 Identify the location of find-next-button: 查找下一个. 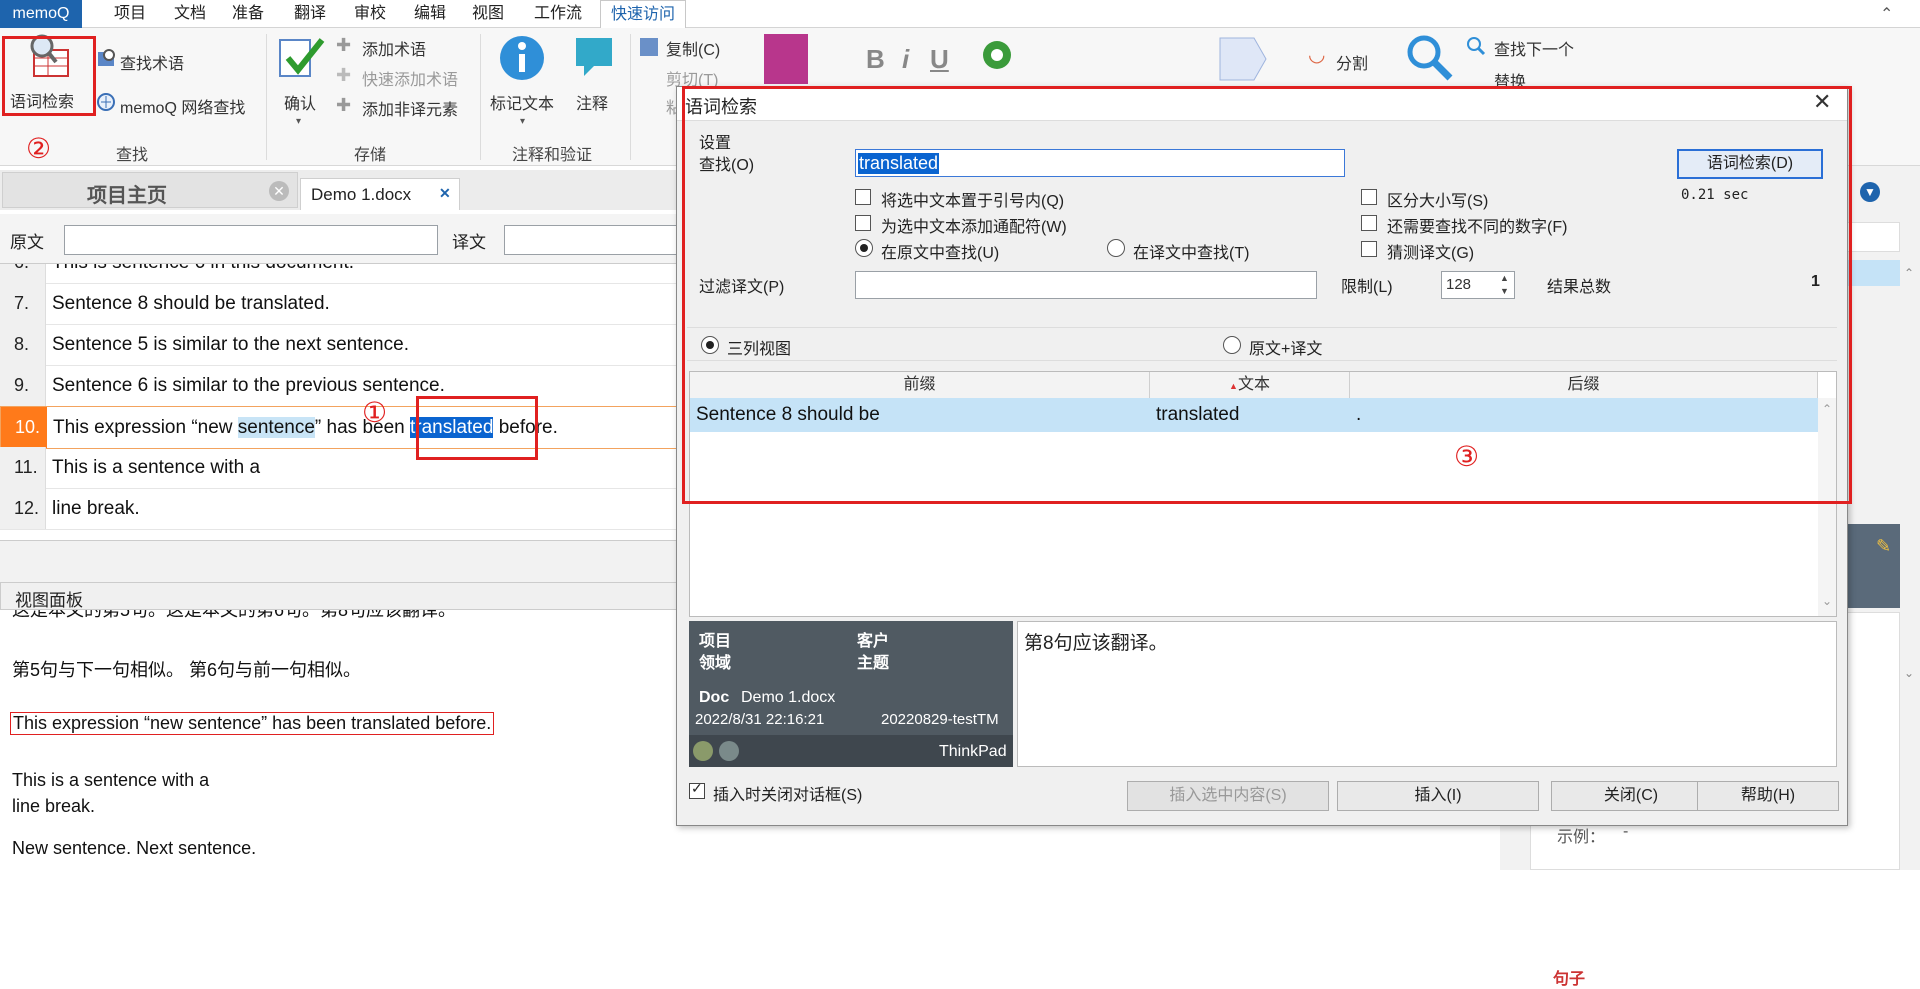
(1534, 48).